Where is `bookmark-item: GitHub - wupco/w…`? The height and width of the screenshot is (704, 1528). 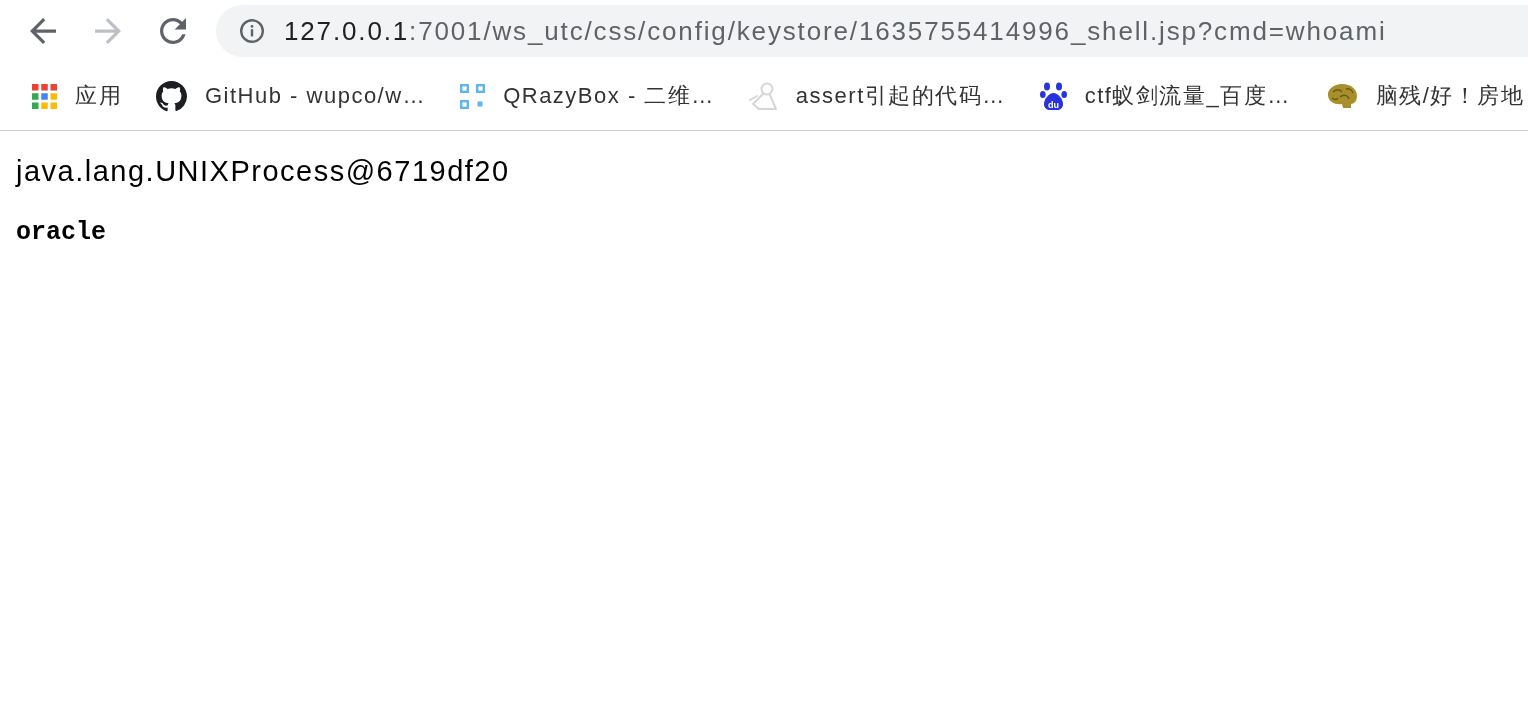
bookmark-item: GitHub - wupco/w… is located at coordinates (291, 96).